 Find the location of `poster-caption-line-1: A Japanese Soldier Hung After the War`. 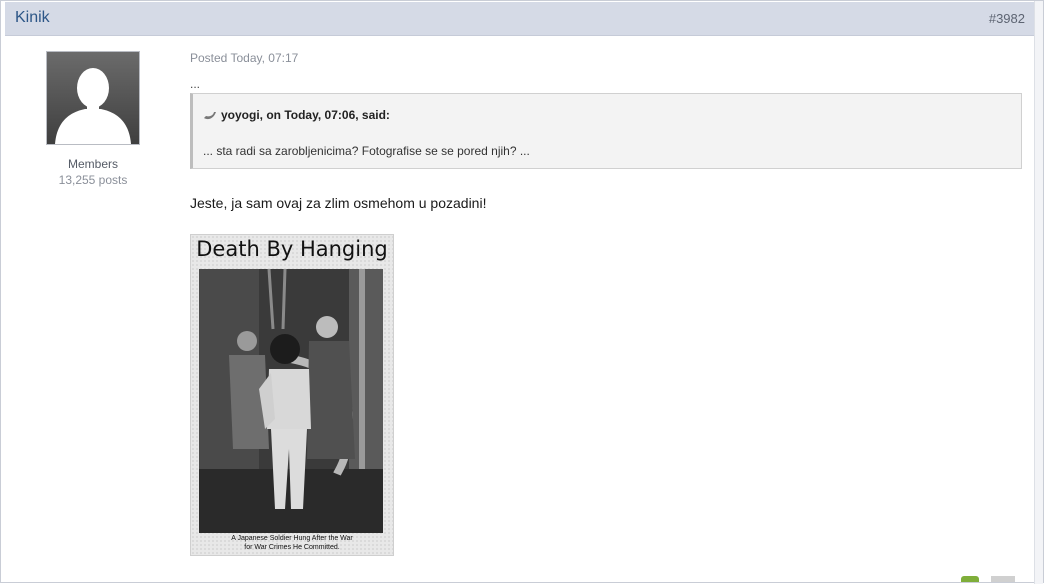

poster-caption-line-1: A Japanese Soldier Hung After the War is located at coordinates (292, 538).